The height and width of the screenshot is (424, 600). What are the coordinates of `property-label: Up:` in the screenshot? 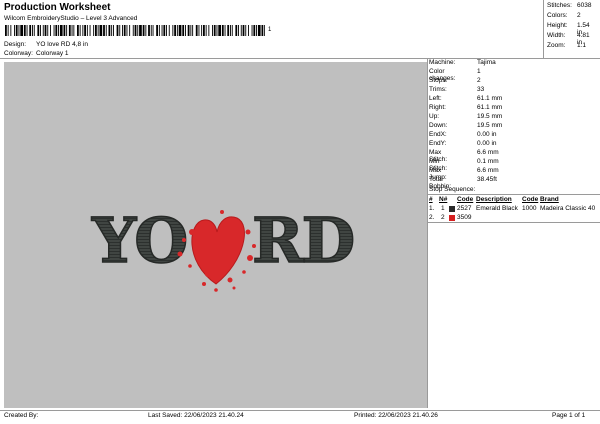 It's located at (434, 116).